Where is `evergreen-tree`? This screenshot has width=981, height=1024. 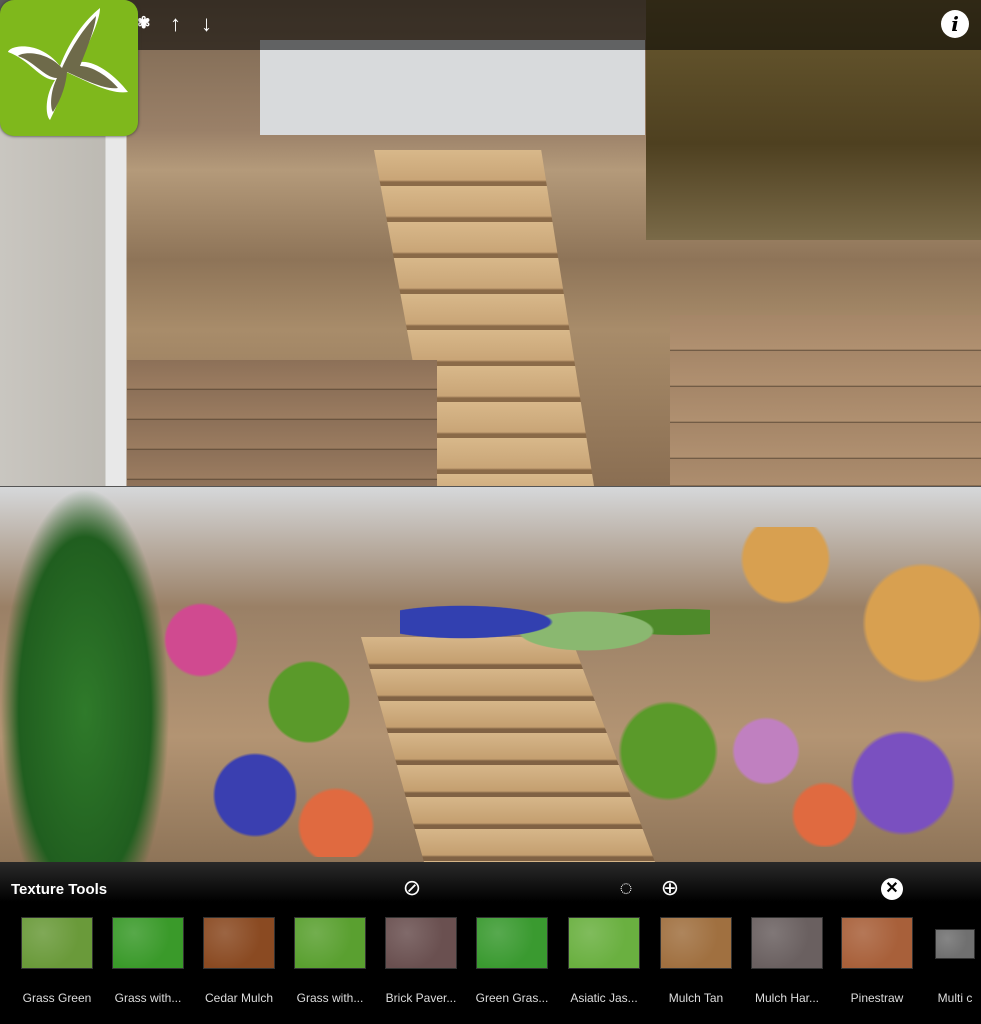
evergreen-tree is located at coordinates (85, 674).